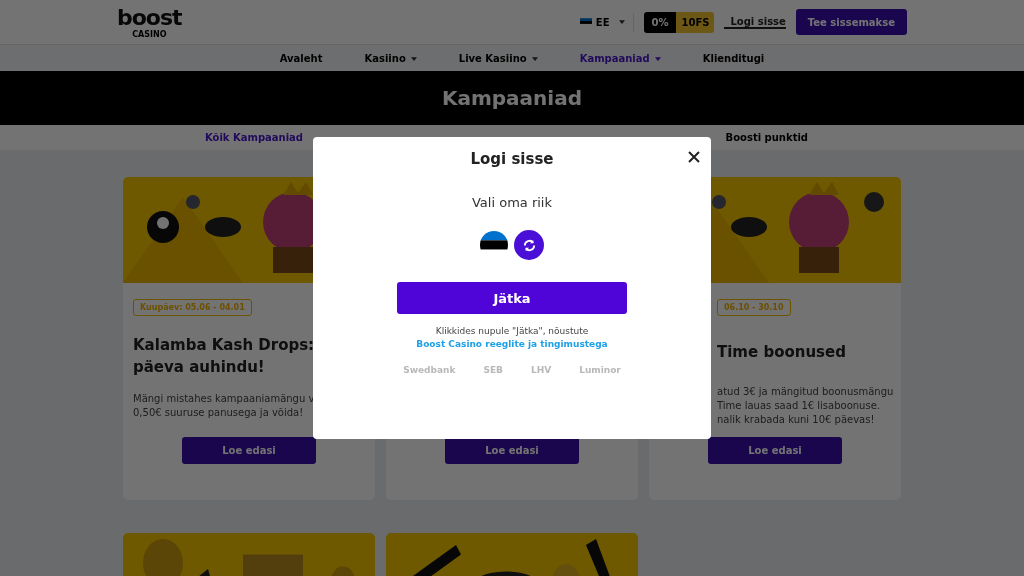 The image size is (1024, 576). What do you see at coordinates (512, 331) in the screenshot?
I see `terms-text: Klikkides nupule "Jätka", nõustute` at bounding box center [512, 331].